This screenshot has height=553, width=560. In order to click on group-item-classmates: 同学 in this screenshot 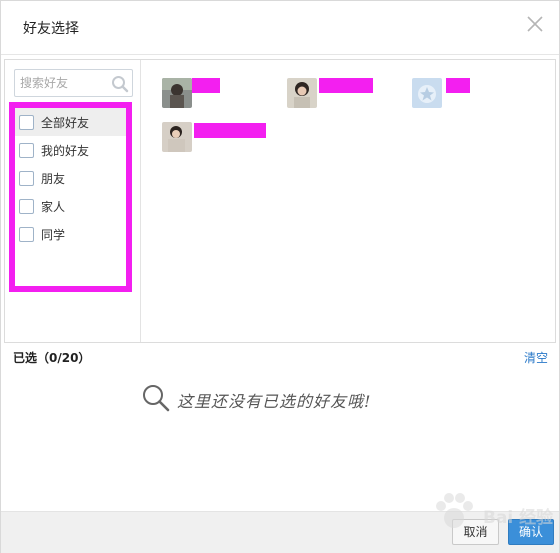, I will do `click(70, 234)`.